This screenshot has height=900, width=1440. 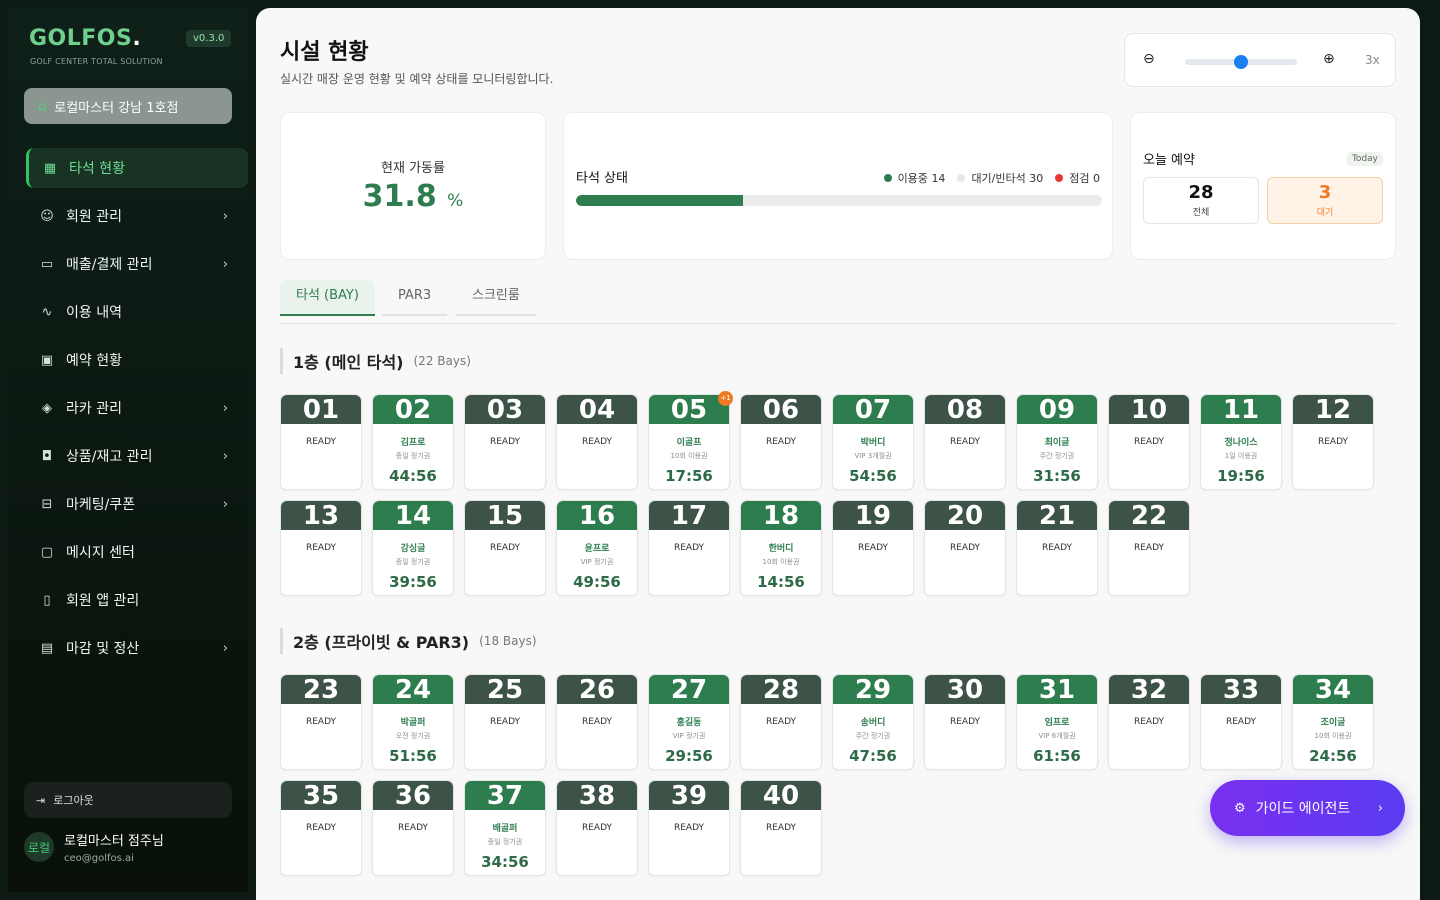 I want to click on bay-card: 35 READY, so click(x=321, y=828).